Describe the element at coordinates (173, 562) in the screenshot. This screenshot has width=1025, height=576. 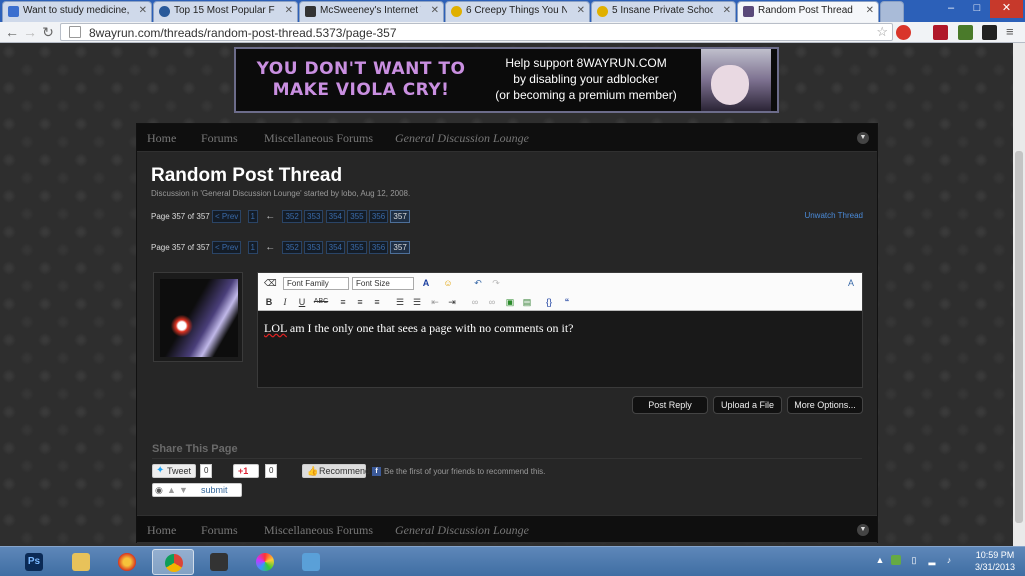
I see `chrome-taskbar-button` at that location.